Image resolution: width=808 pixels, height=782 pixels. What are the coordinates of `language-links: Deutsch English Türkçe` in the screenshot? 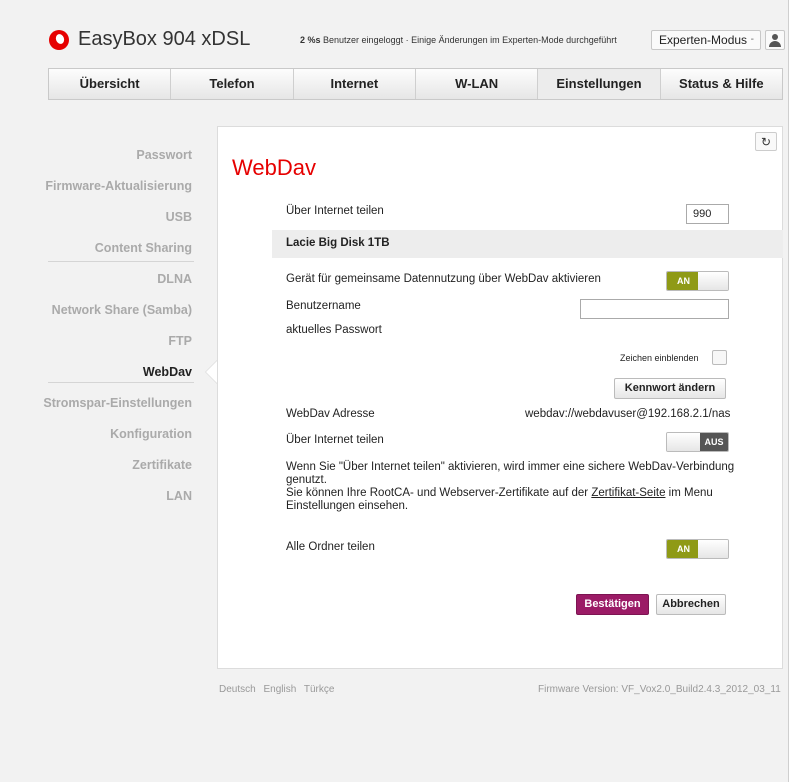 It's located at (279, 689).